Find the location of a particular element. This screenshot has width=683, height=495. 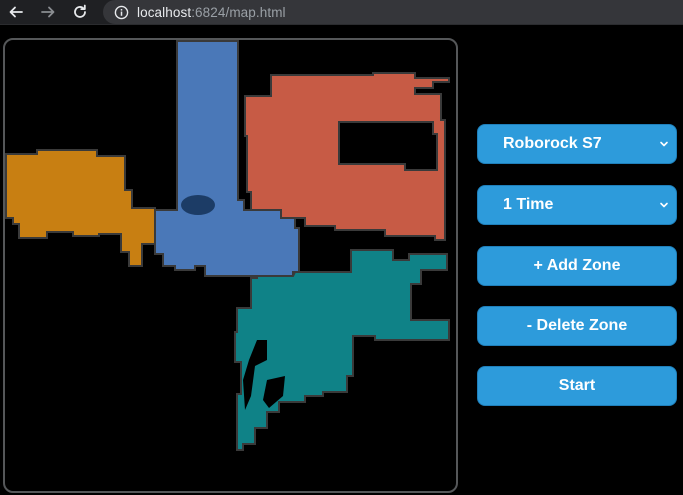

red-room-inner-cavity is located at coordinates (388, 146).